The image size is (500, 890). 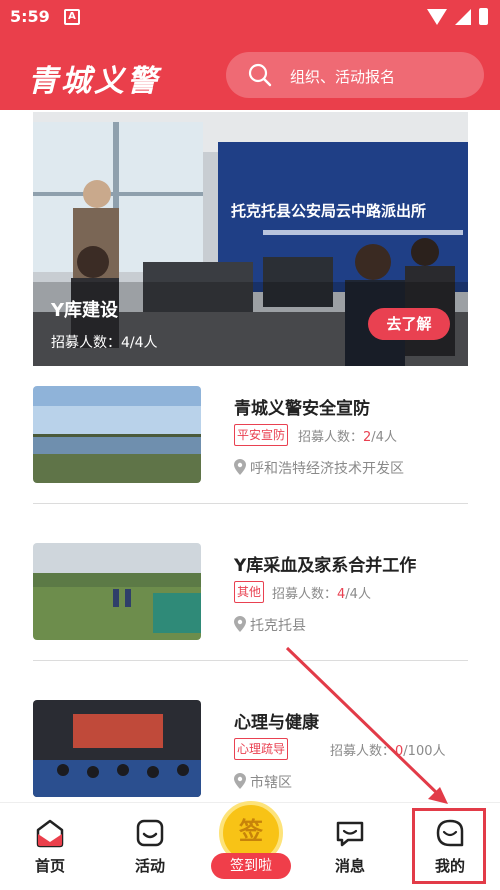 I want to click on activity-icon, so click(x=150, y=833).